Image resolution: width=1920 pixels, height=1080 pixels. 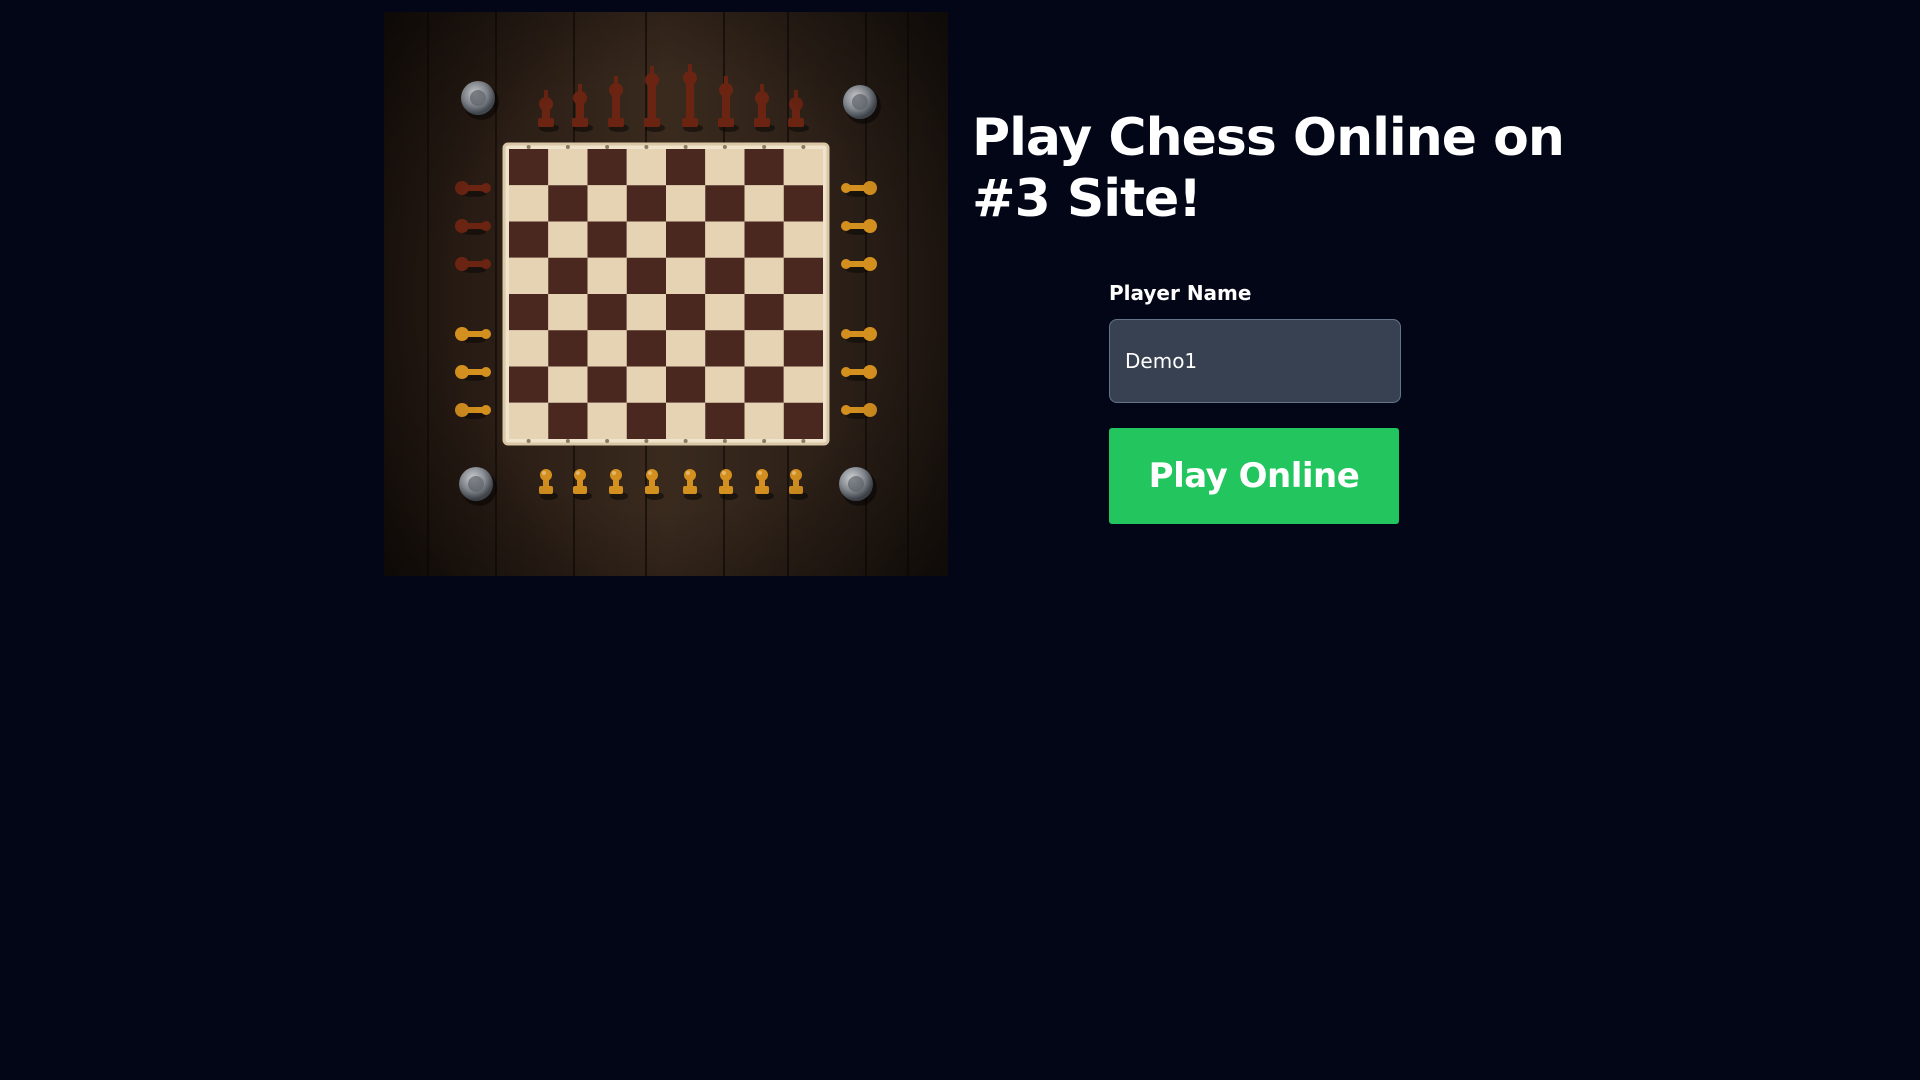 I want to click on play-online-button: Play Online, so click(x=1254, y=476).